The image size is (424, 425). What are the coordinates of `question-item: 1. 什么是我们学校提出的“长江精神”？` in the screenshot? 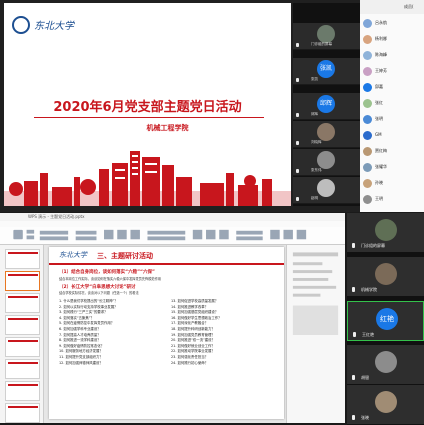 It's located at (88, 301).